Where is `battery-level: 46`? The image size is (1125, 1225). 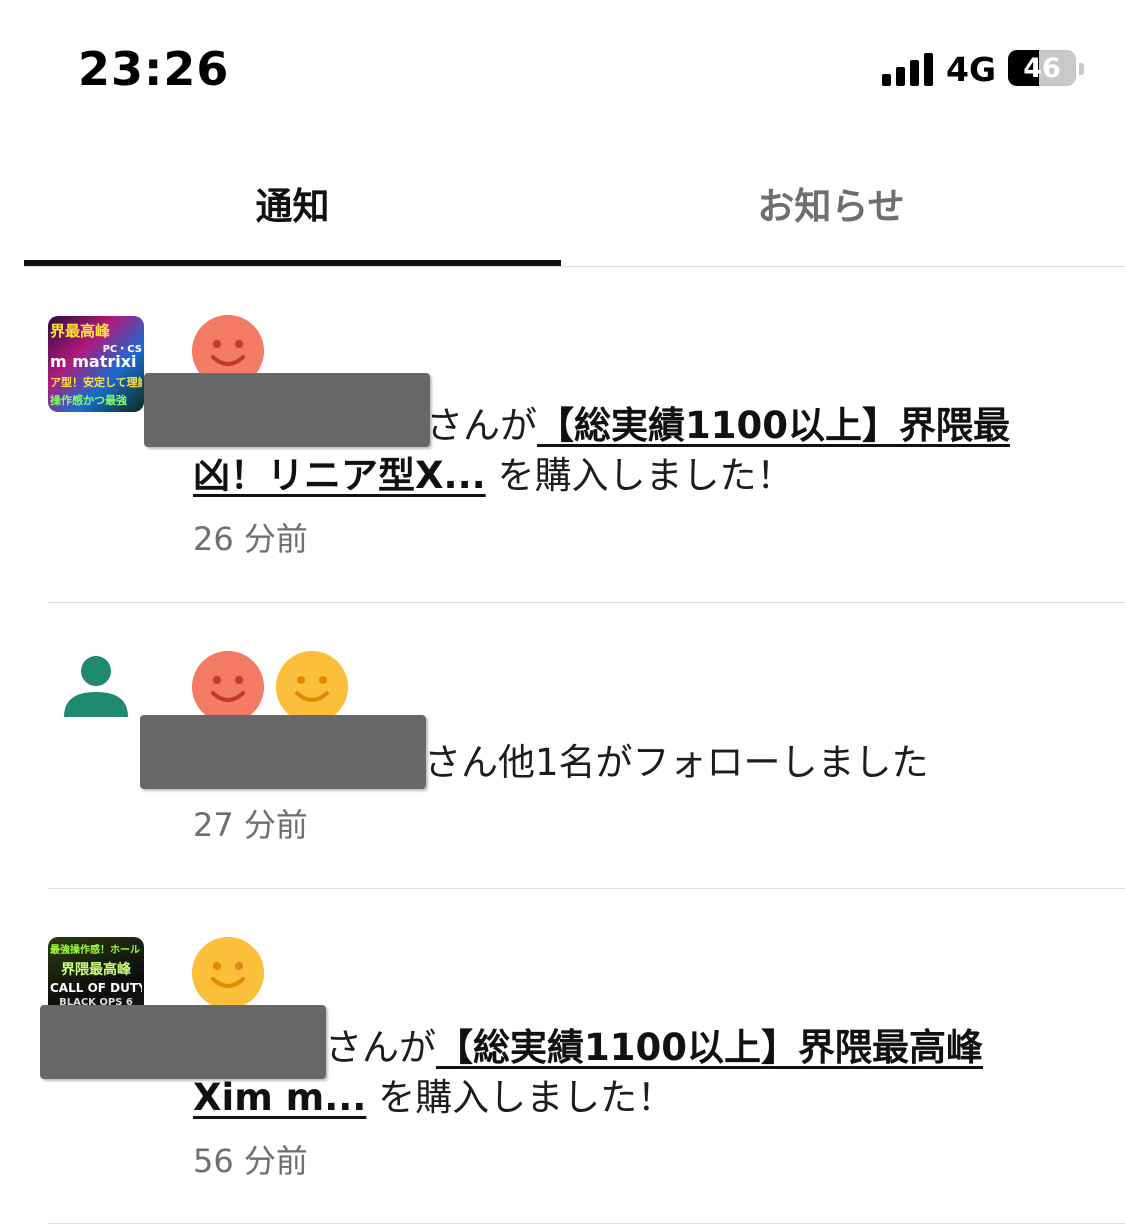 battery-level: 46 is located at coordinates (1042, 68).